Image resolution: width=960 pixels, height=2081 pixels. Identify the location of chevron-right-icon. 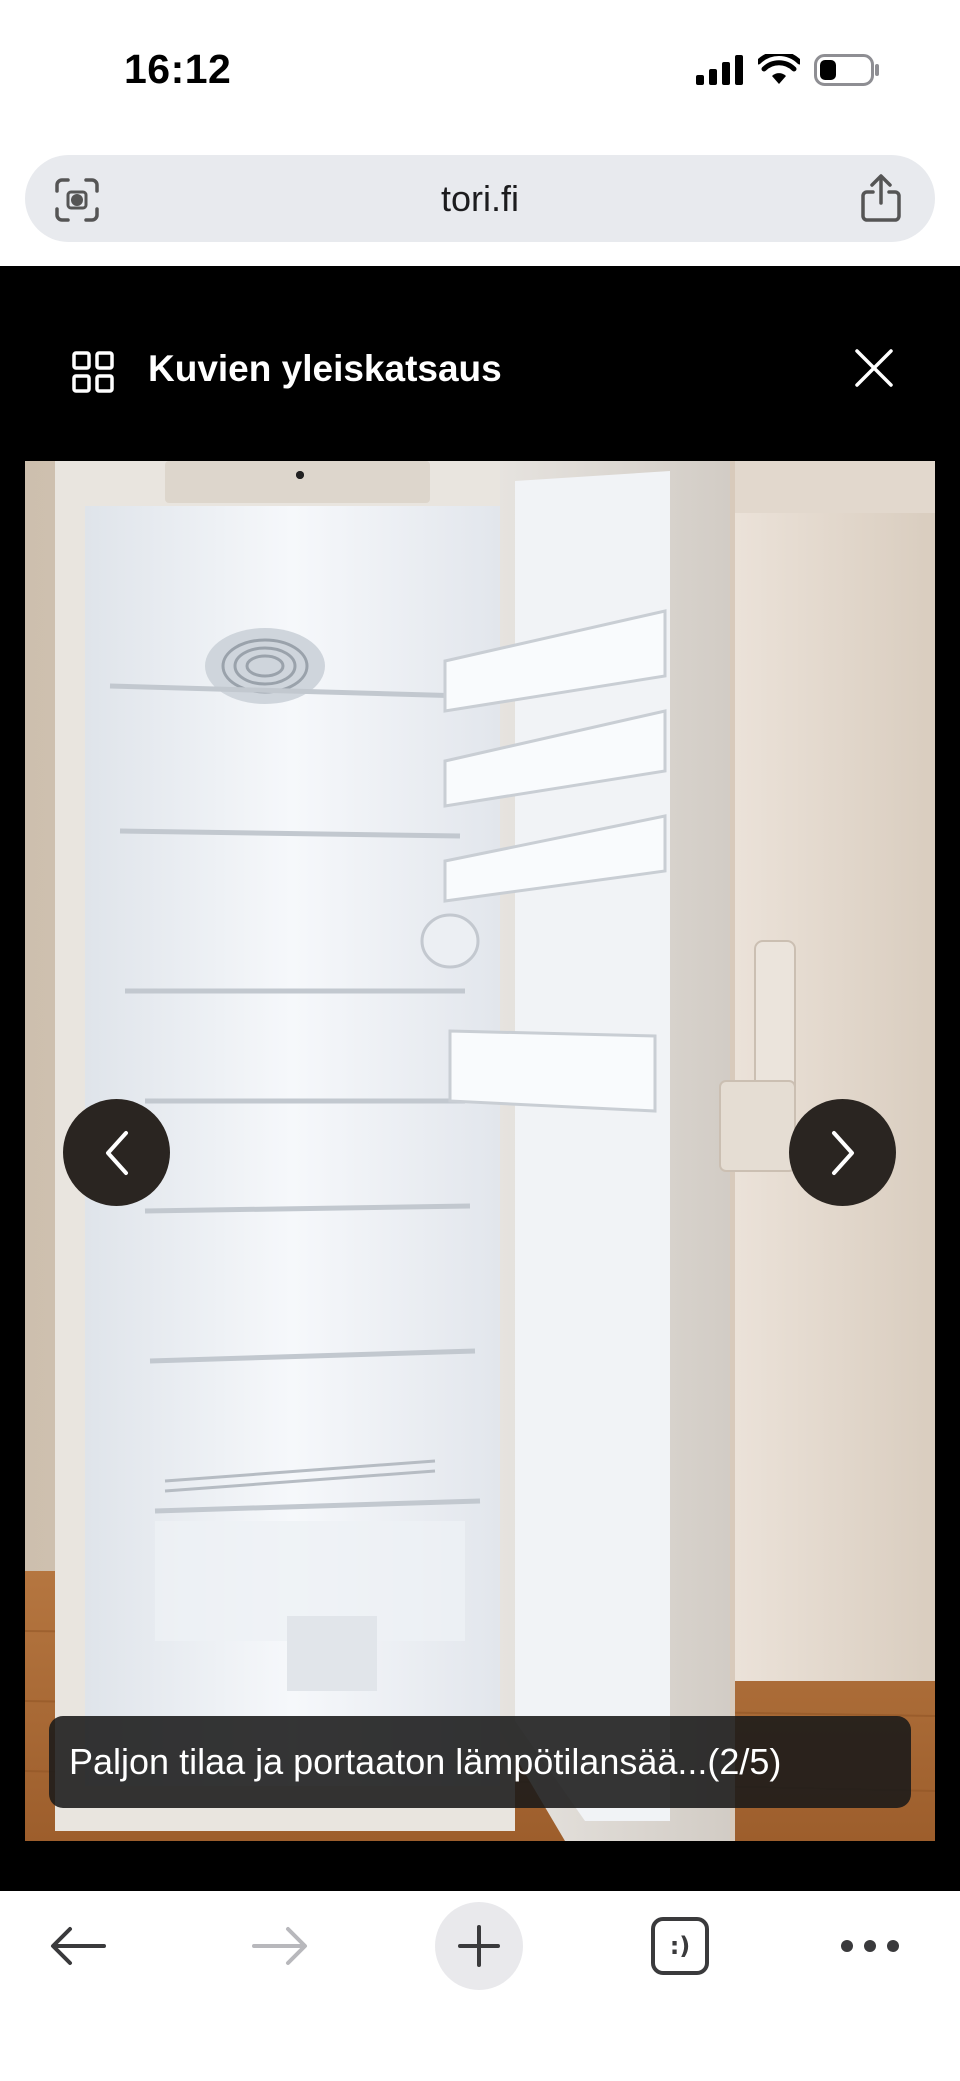
(842, 1152).